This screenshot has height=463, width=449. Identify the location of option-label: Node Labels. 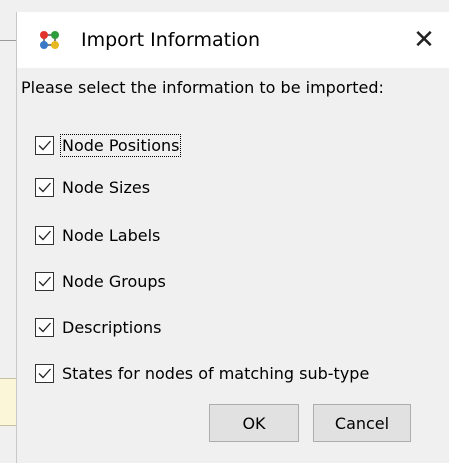
(111, 235).